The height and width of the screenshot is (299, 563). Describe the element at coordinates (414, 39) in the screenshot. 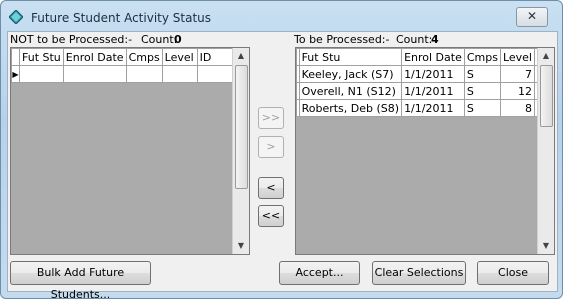

I see `right-count-label: Count:` at that location.